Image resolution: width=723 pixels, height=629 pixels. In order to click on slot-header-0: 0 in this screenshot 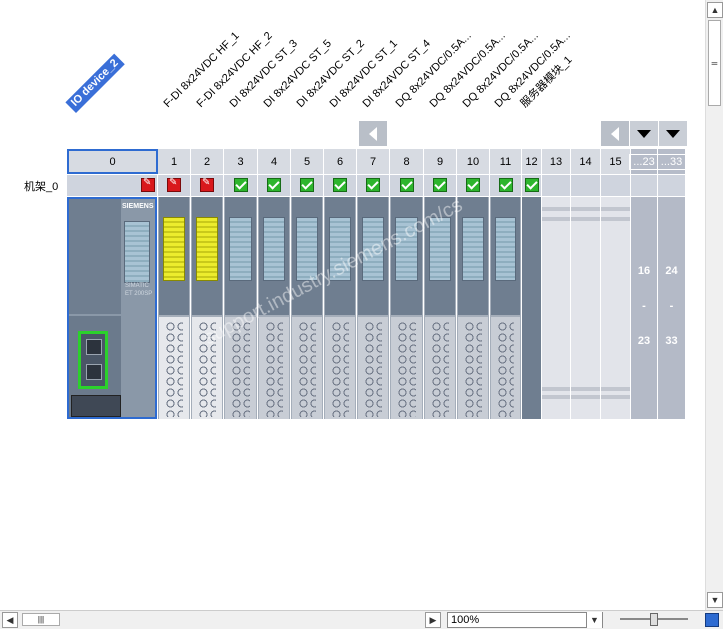, I will do `click(112, 161)`.